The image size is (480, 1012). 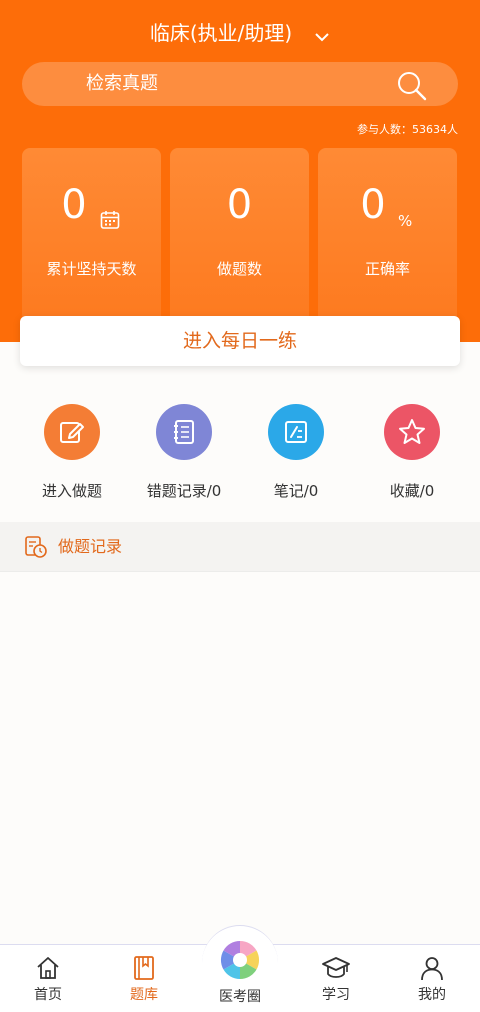 I want to click on search-icon, so click(x=412, y=88).